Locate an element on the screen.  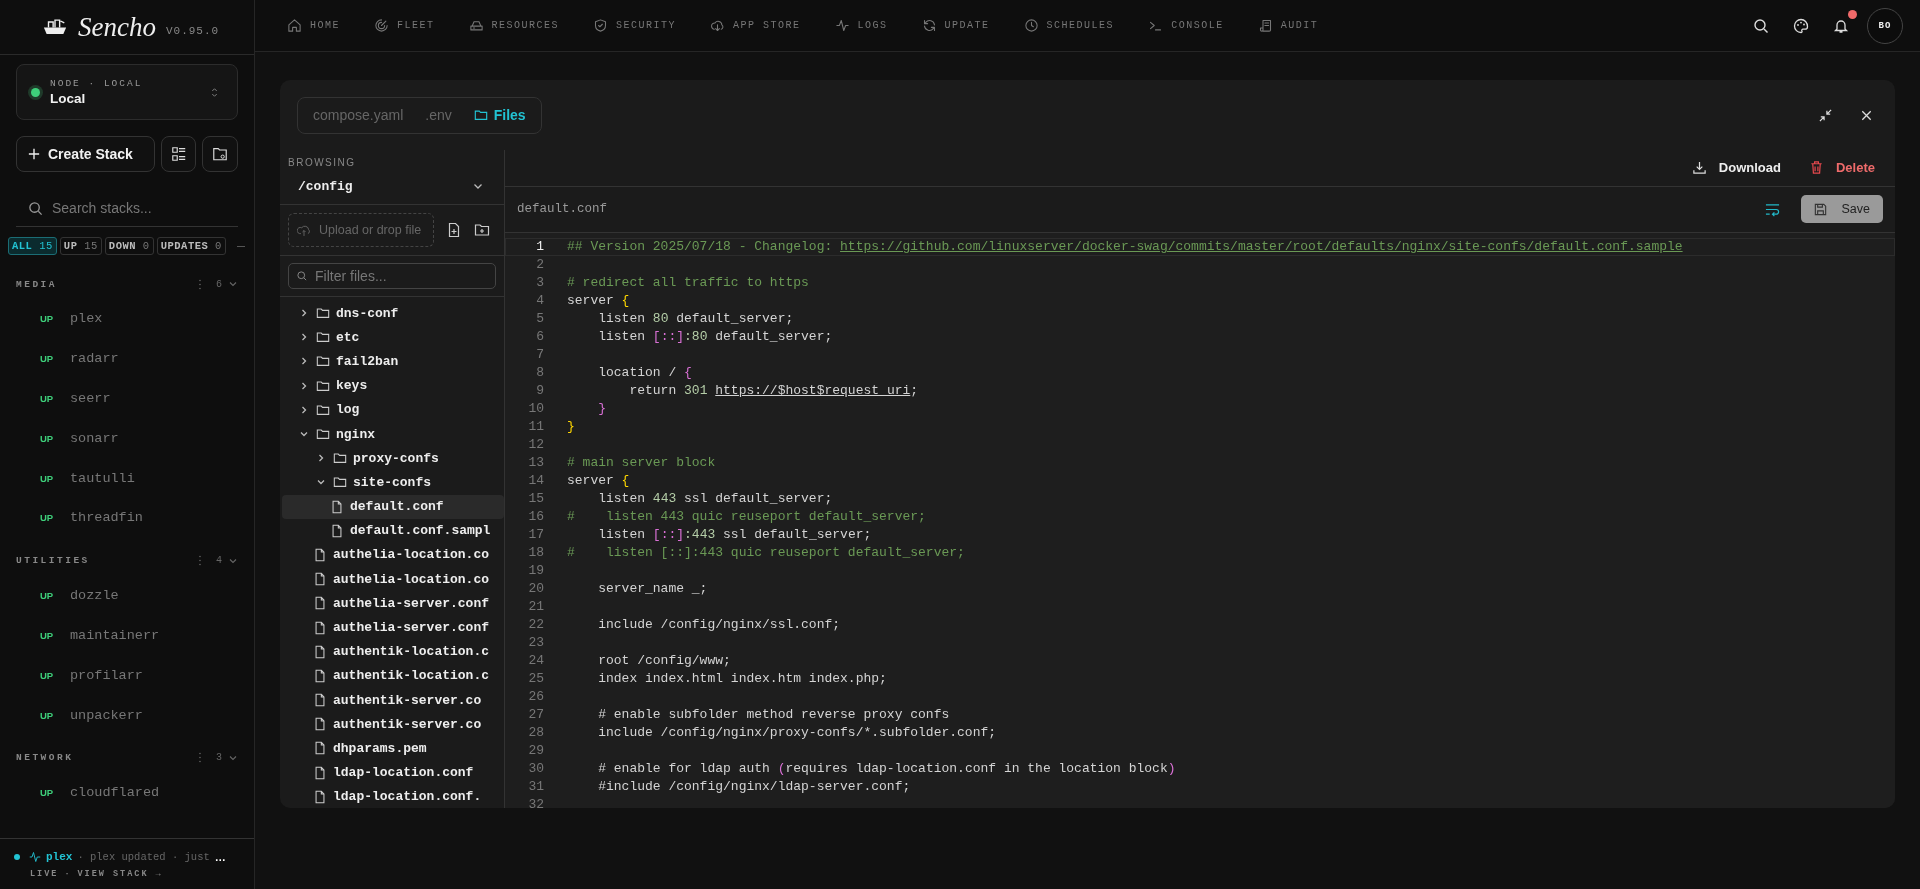
folder-item: log is located at coordinates (393, 409).